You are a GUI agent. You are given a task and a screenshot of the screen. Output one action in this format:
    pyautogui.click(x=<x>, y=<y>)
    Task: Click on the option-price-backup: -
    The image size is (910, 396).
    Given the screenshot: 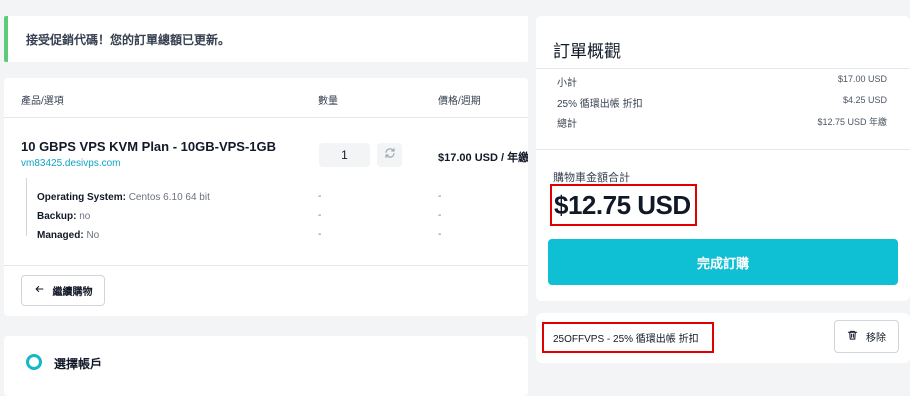 What is the action you would take?
    pyautogui.click(x=440, y=215)
    